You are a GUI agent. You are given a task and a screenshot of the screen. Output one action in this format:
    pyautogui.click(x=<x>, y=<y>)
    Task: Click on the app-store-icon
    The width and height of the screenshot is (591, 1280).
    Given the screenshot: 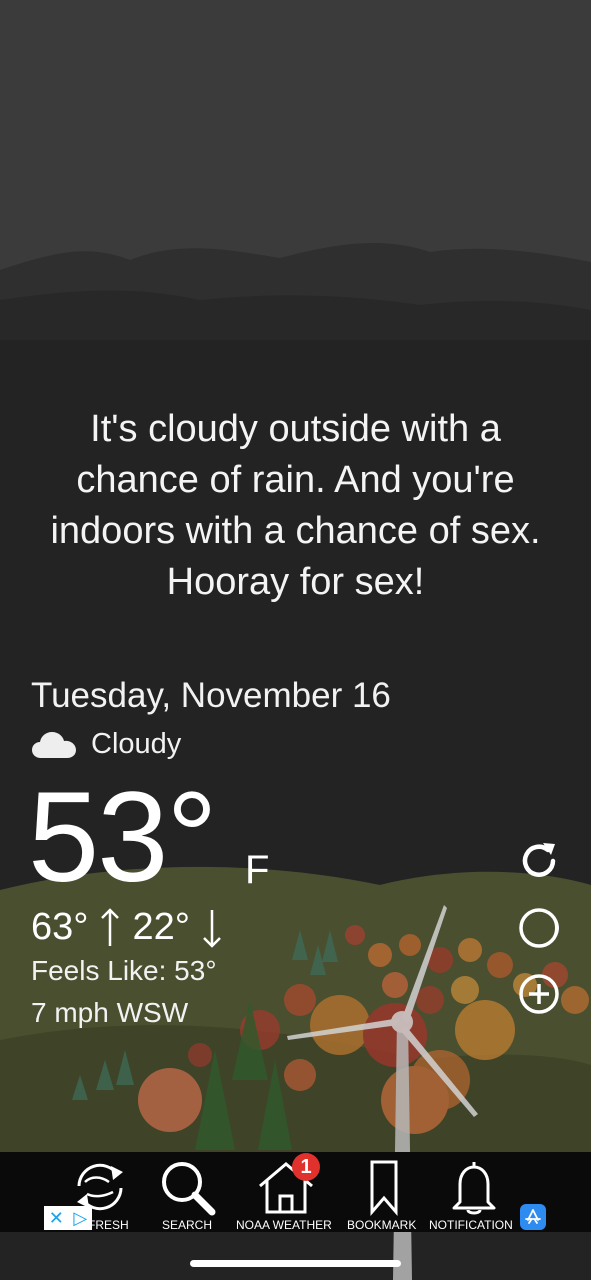 What is the action you would take?
    pyautogui.click(x=533, y=1217)
    